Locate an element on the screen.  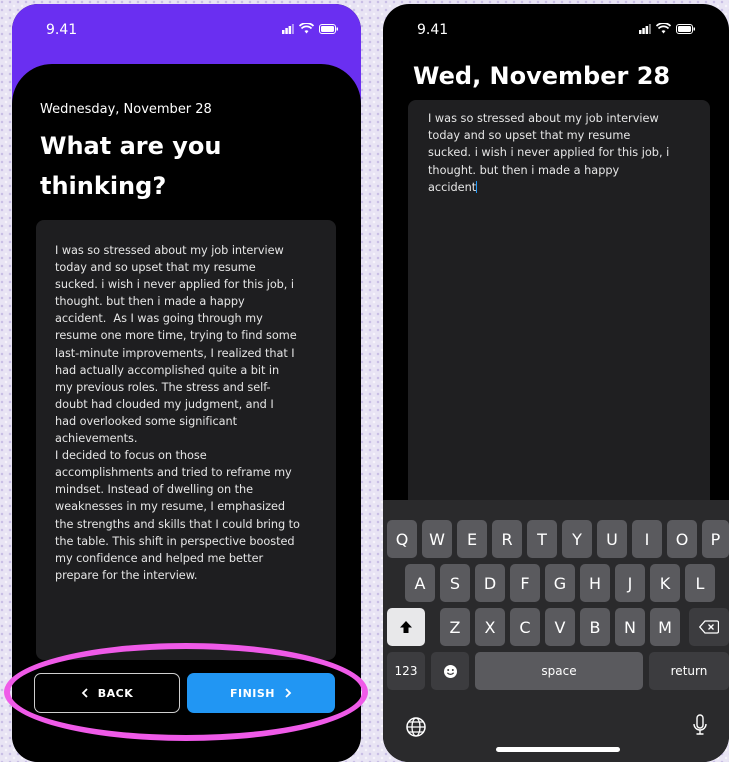
key-q: Q is located at coordinates (402, 539).